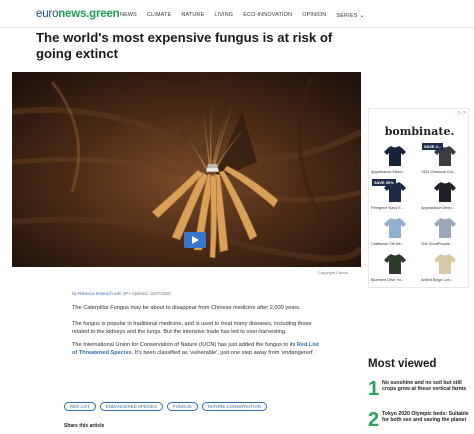 The image size is (474, 434). I want to click on logo-prefix: euro, so click(47, 14).